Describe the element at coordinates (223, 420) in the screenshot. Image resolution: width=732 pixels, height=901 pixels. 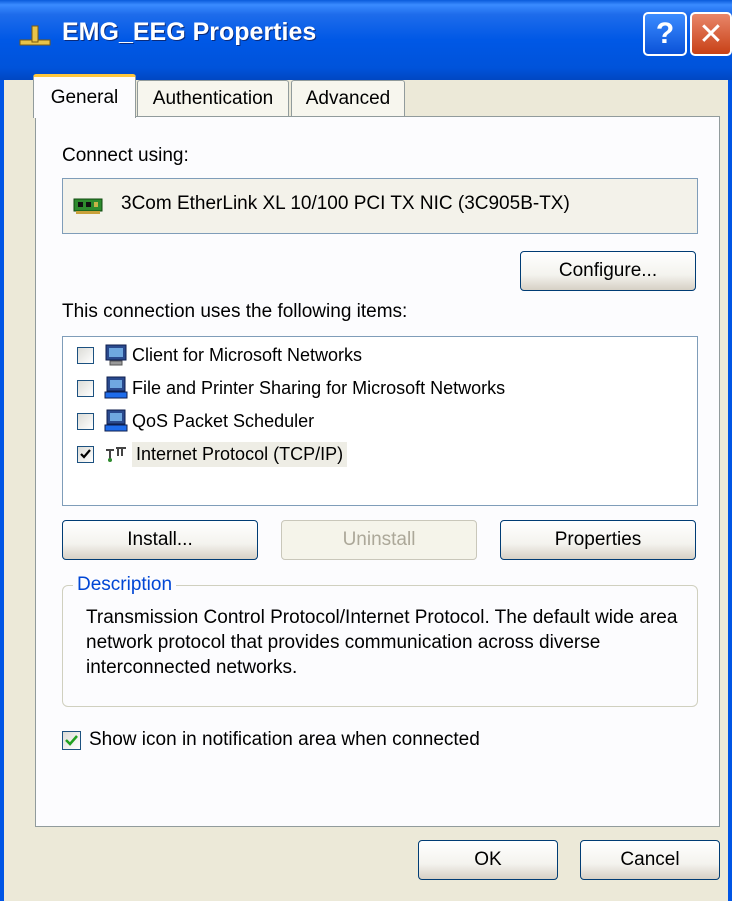
I see `item-label: QoS Packet Scheduler` at that location.